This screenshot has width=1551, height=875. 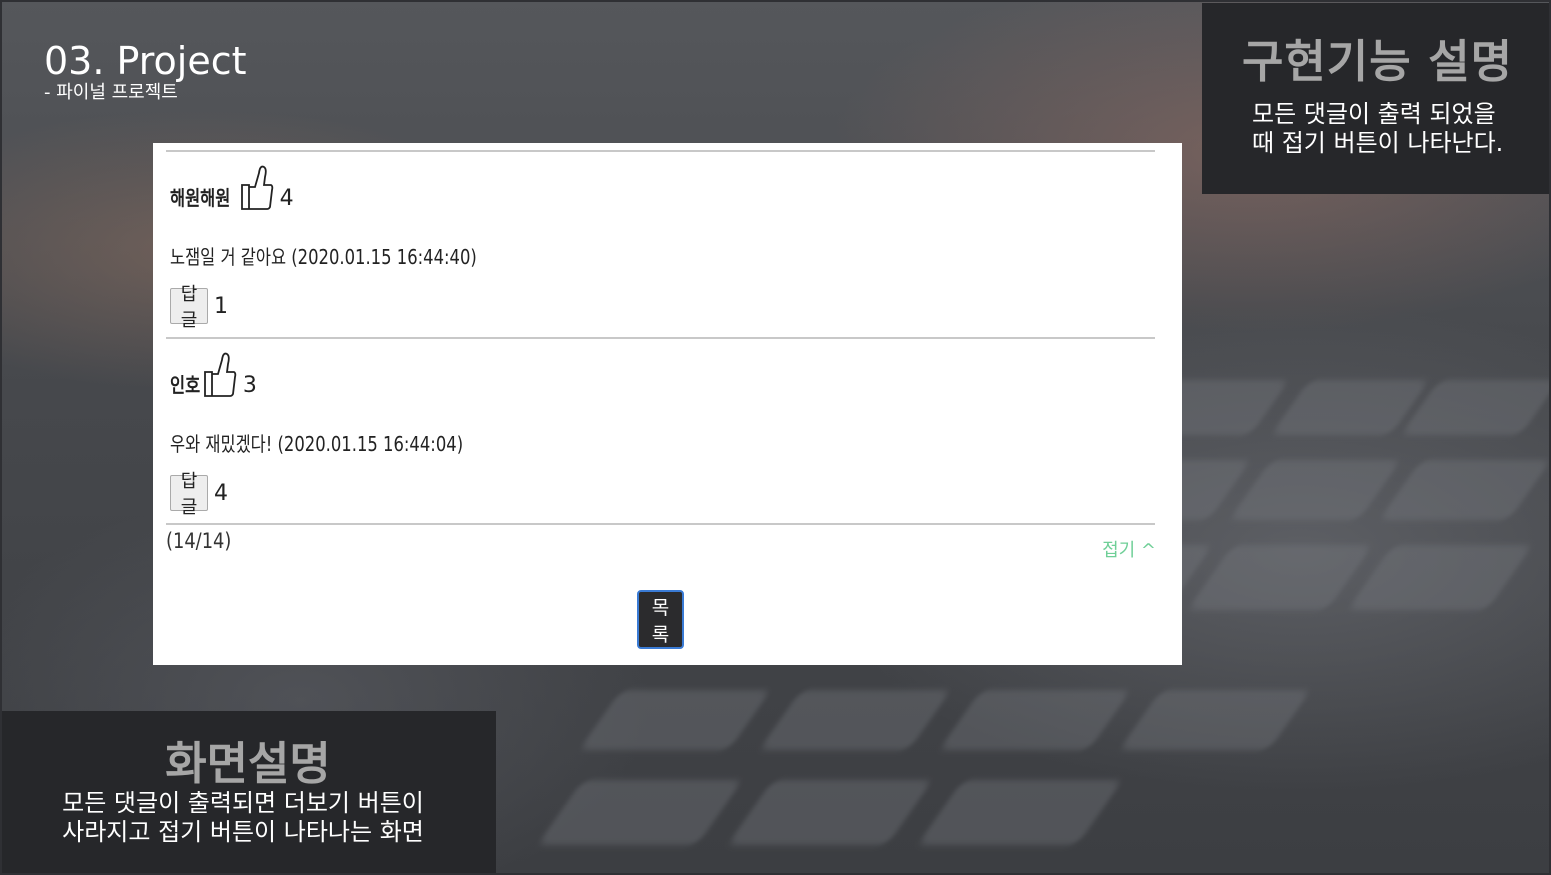 What do you see at coordinates (243, 832) in the screenshot?
I see `screen-description-line-2: 사라지고 접기 버튼이 나타나는 화면` at bounding box center [243, 832].